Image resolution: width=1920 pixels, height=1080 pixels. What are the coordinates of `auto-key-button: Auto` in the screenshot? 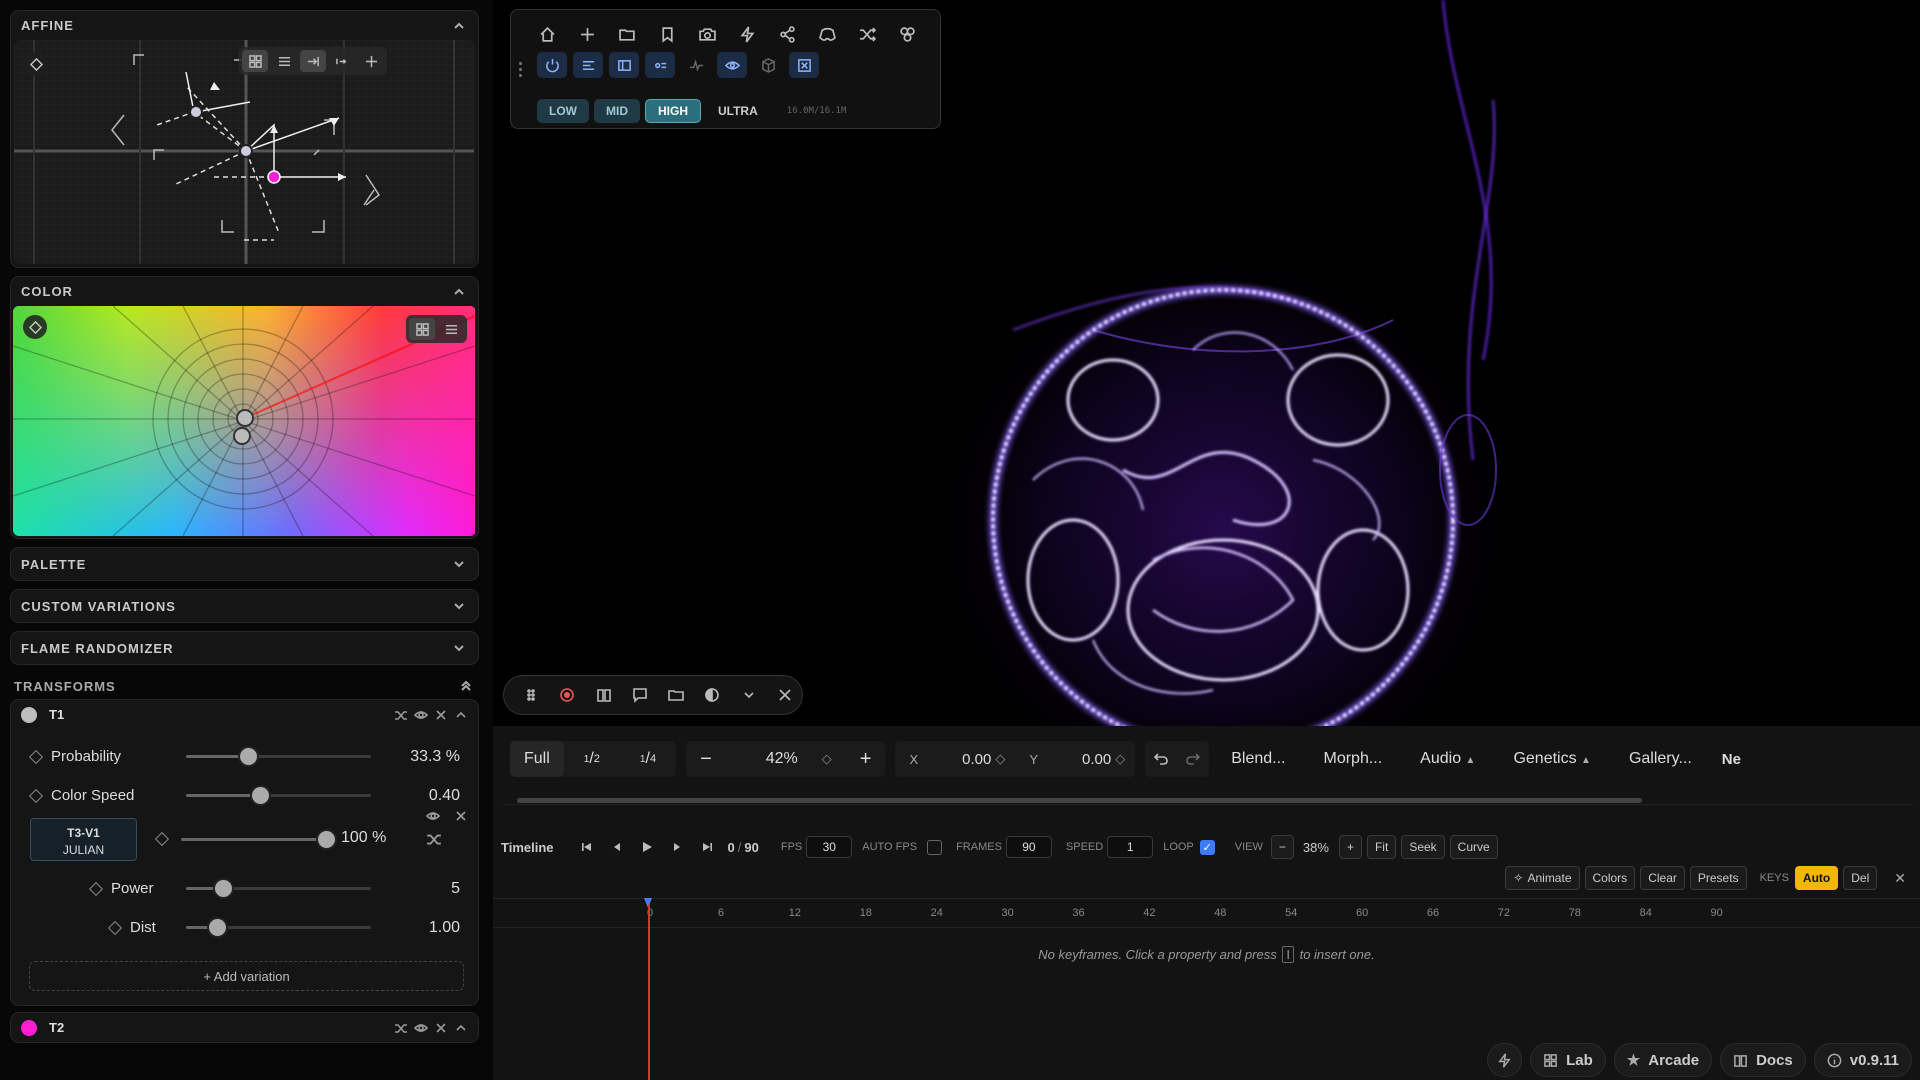 It's located at (1816, 878).